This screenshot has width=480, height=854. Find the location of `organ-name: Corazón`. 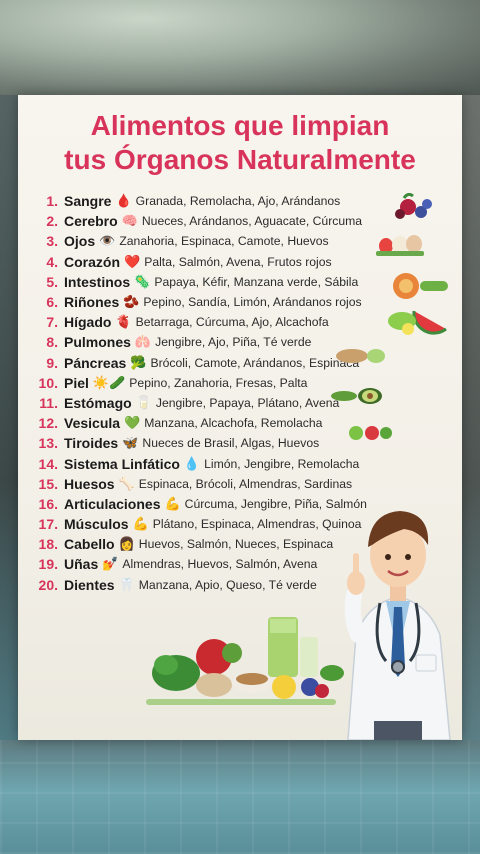

organ-name: Corazón is located at coordinates (92, 261).